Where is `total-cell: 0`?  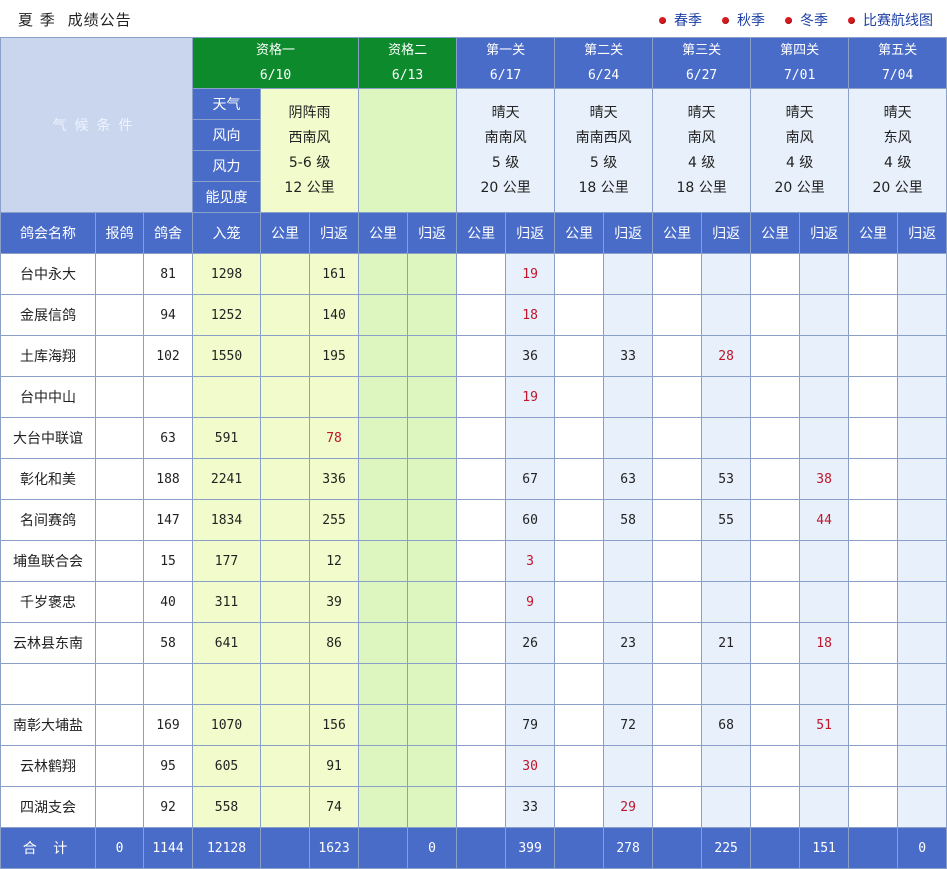
total-cell: 0 is located at coordinates (119, 848).